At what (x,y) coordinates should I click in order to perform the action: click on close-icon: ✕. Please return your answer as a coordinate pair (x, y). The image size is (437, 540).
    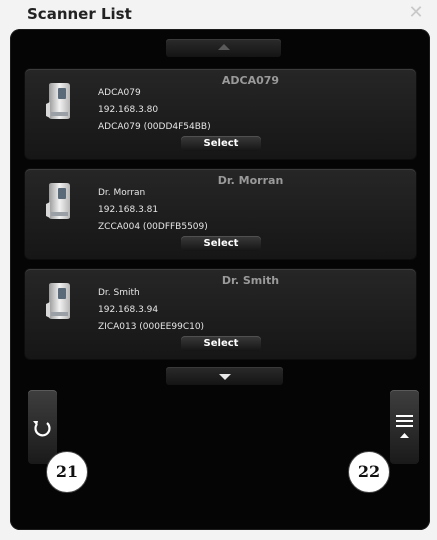
    Looking at the image, I should click on (416, 13).